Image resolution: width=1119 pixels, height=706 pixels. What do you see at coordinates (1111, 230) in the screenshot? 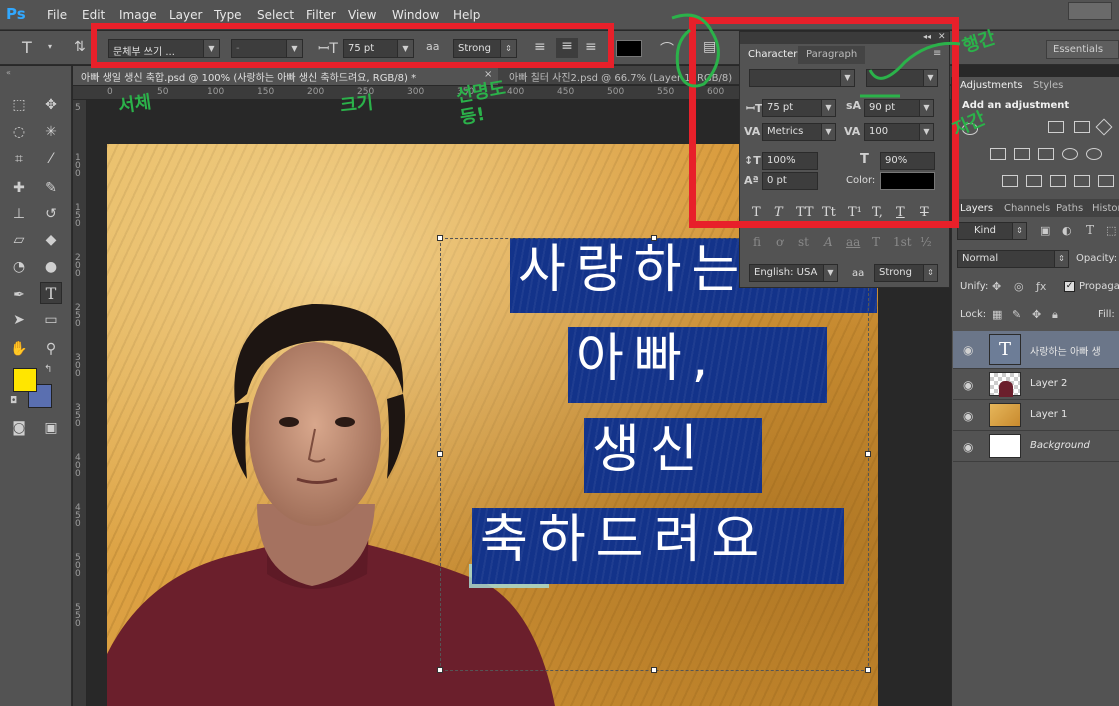
I see `filter-shape-icon: ⬚` at bounding box center [1111, 230].